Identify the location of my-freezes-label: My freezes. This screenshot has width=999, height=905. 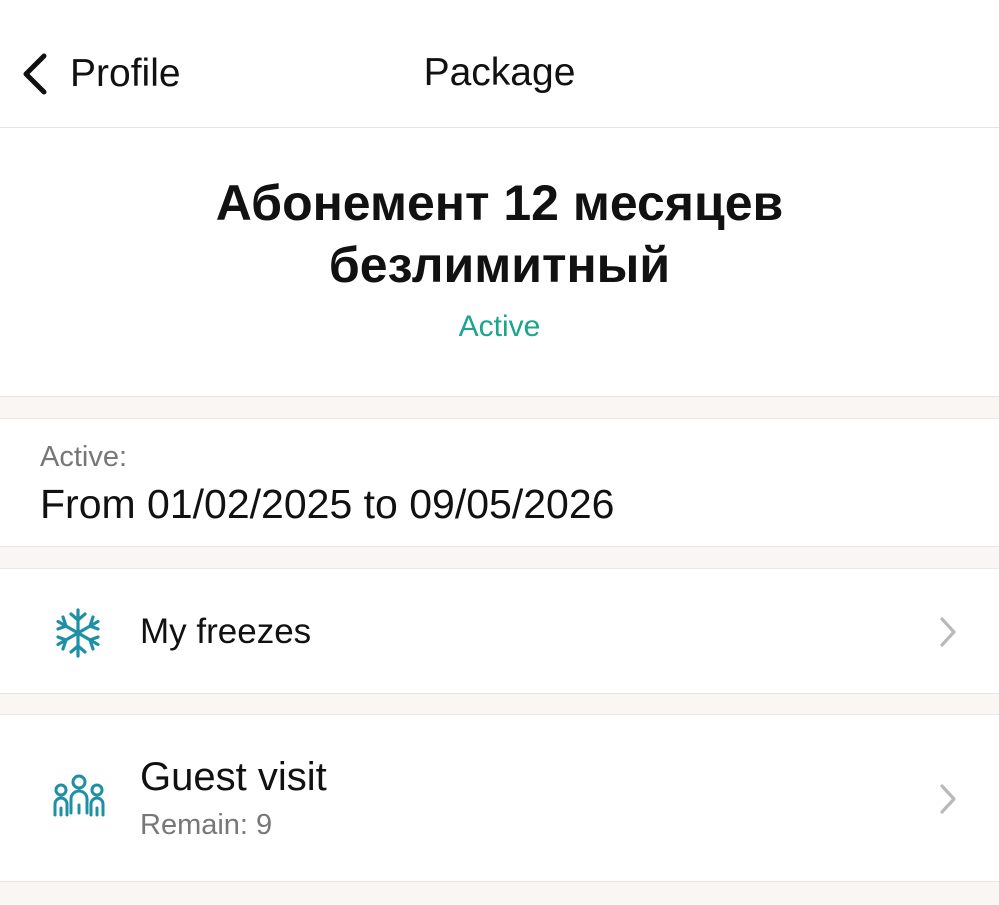
(226, 631).